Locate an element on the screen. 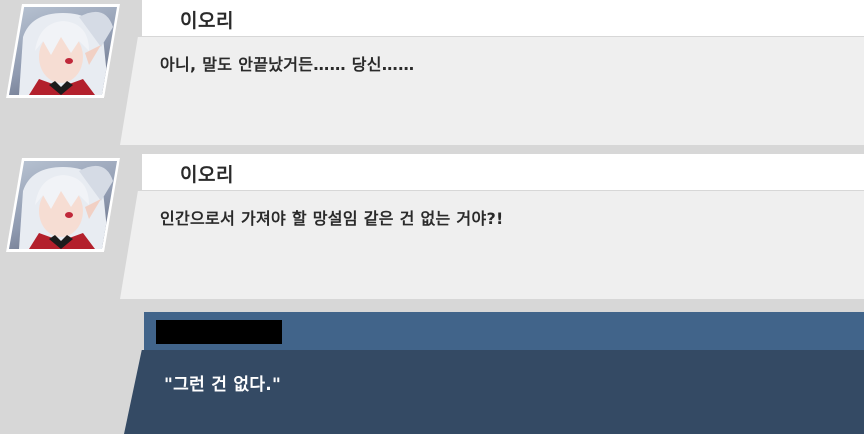  player-reply-text: "그런 건 없다." is located at coordinates (223, 385).